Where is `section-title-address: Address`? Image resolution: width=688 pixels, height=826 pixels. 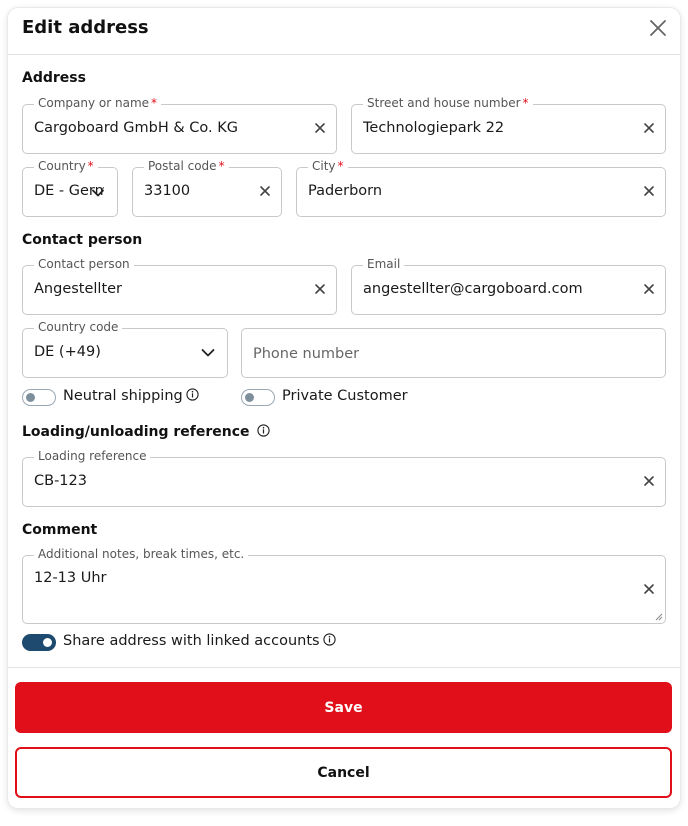 section-title-address: Address is located at coordinates (54, 78).